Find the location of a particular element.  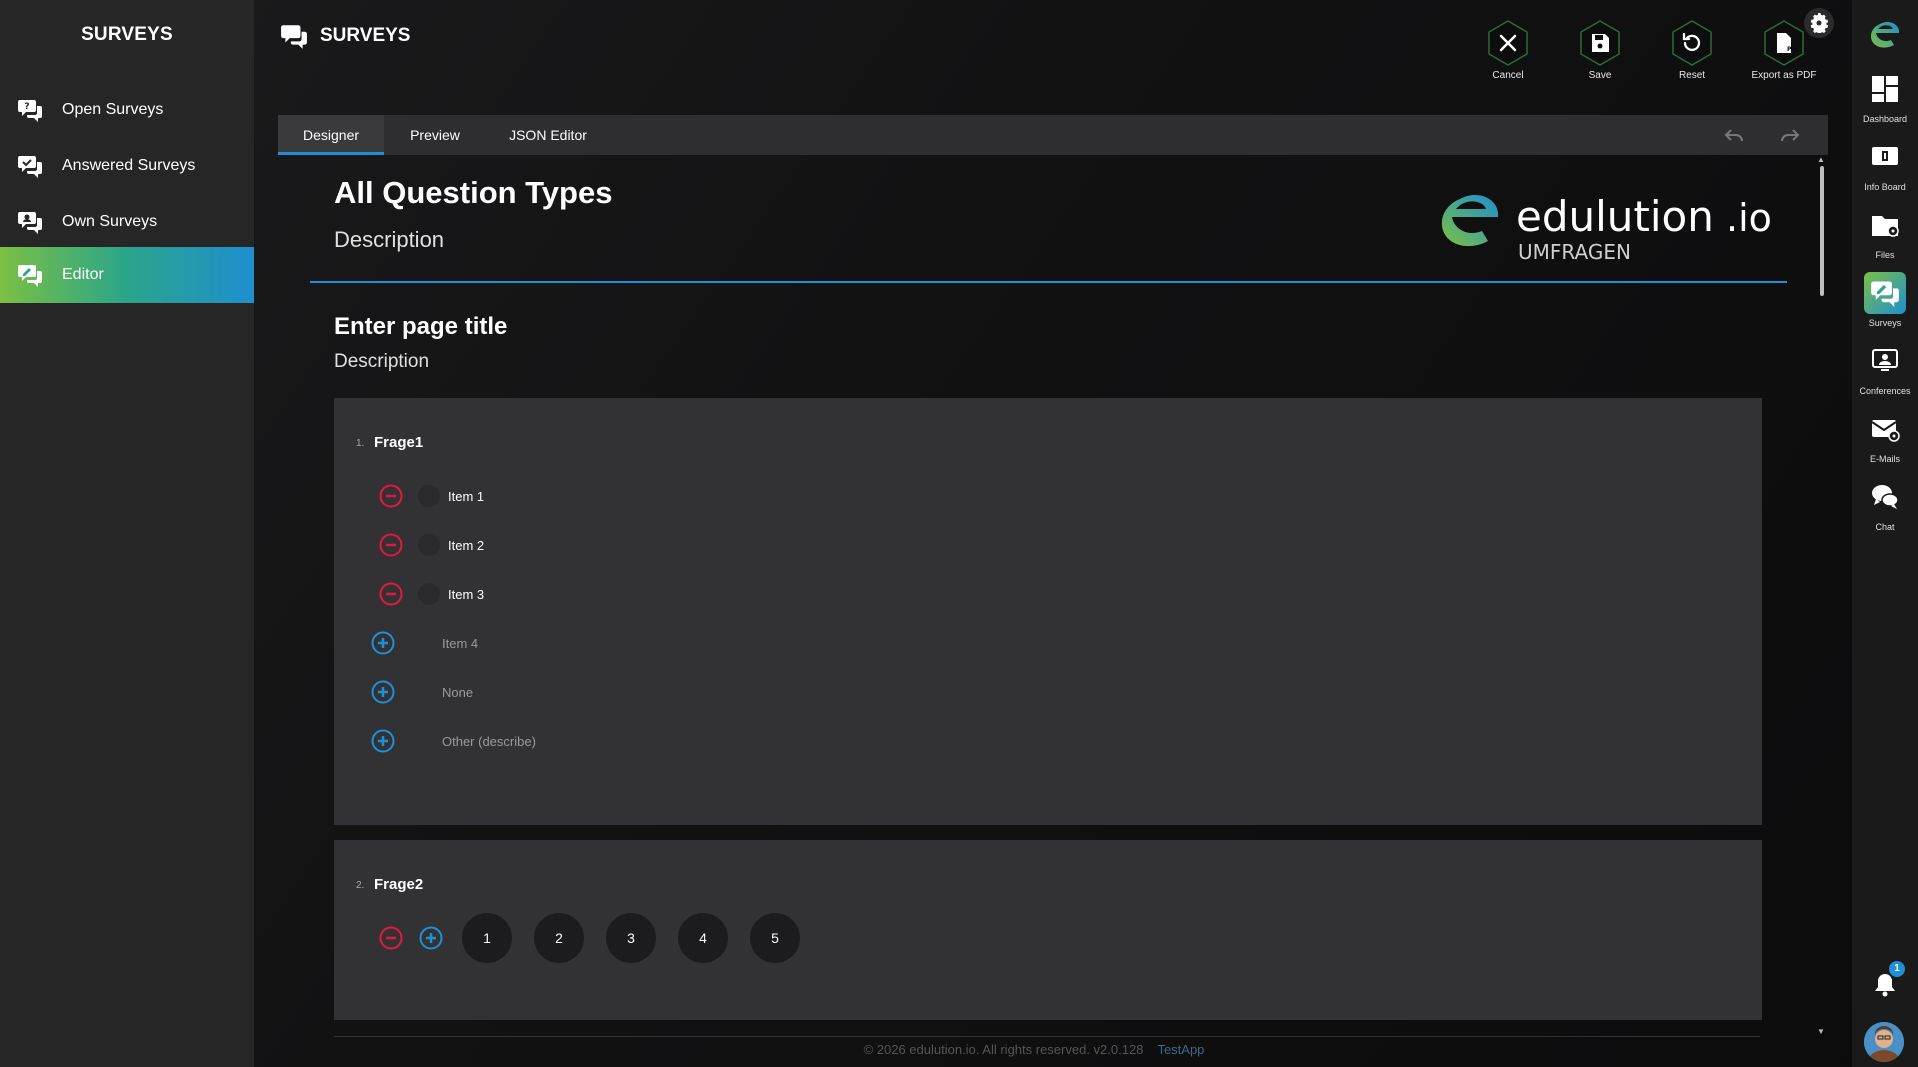

rail-item-conferences: Conferences is located at coordinates (1885, 368).